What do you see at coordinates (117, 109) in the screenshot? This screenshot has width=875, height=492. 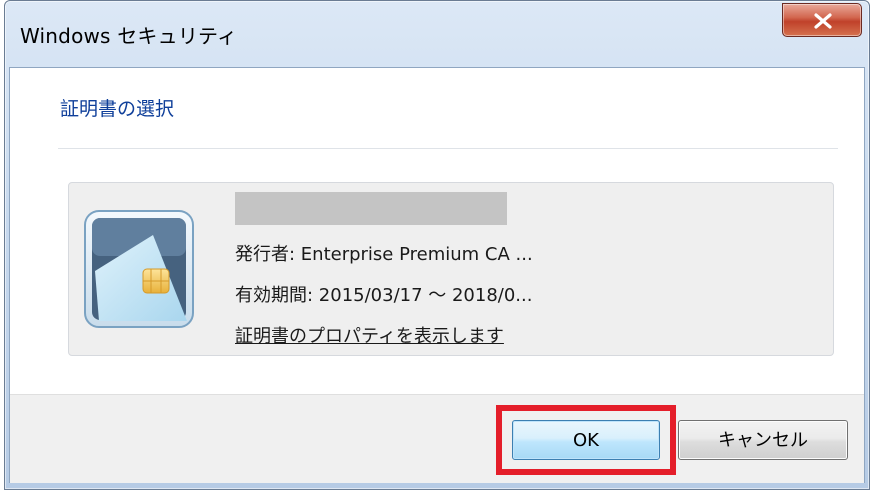 I see `dialog-heading: 証明書の選択` at bounding box center [117, 109].